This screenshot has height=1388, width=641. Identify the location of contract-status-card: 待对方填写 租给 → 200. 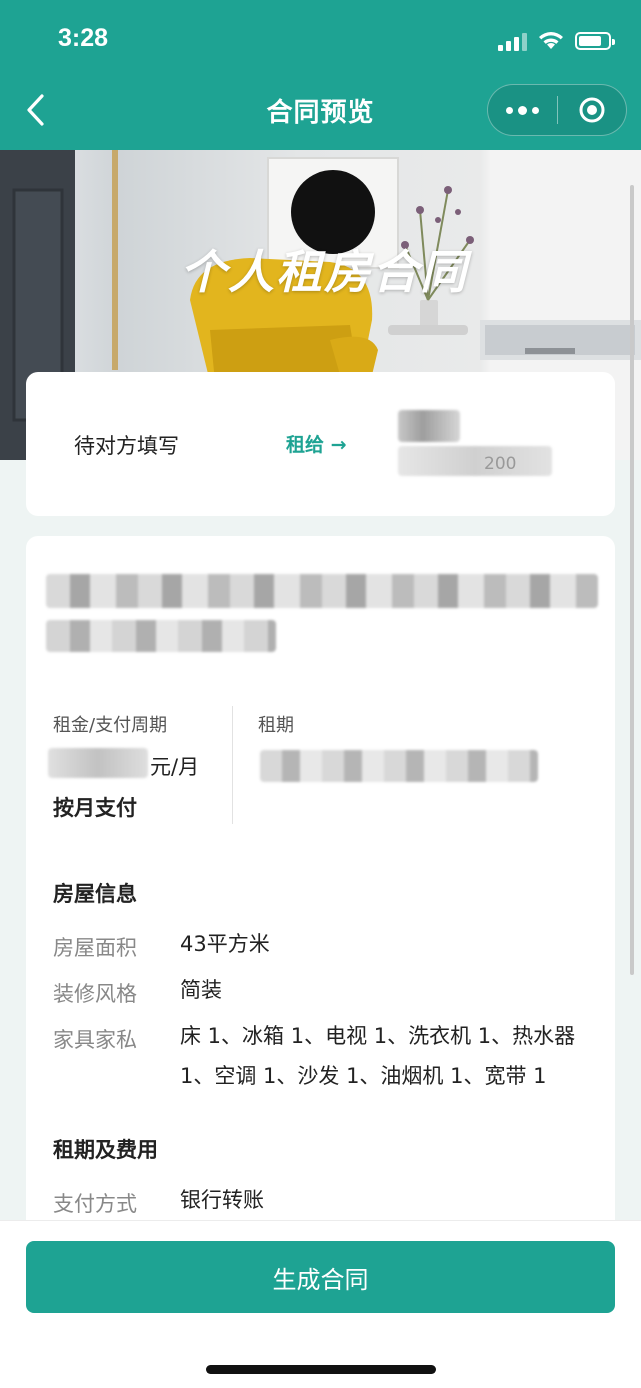
(320, 444).